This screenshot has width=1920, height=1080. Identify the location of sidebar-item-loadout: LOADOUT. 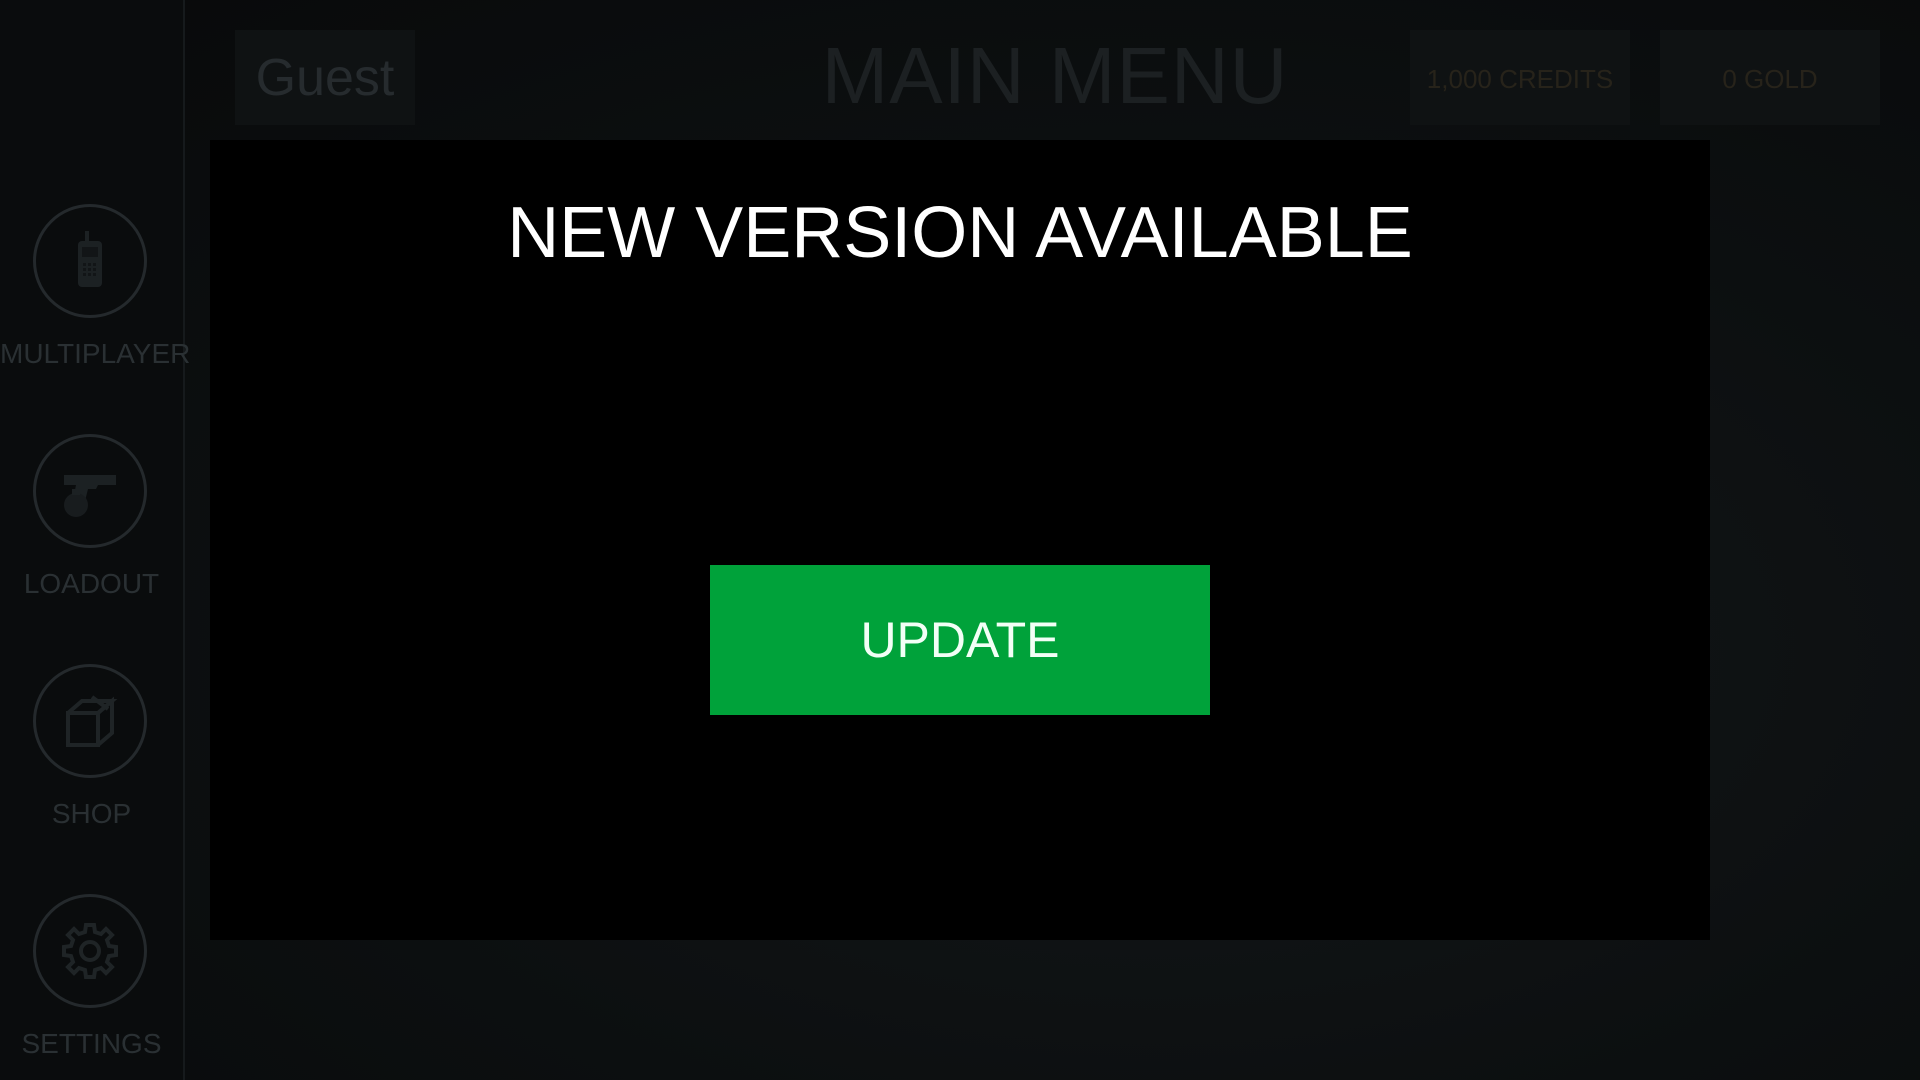
(91, 534).